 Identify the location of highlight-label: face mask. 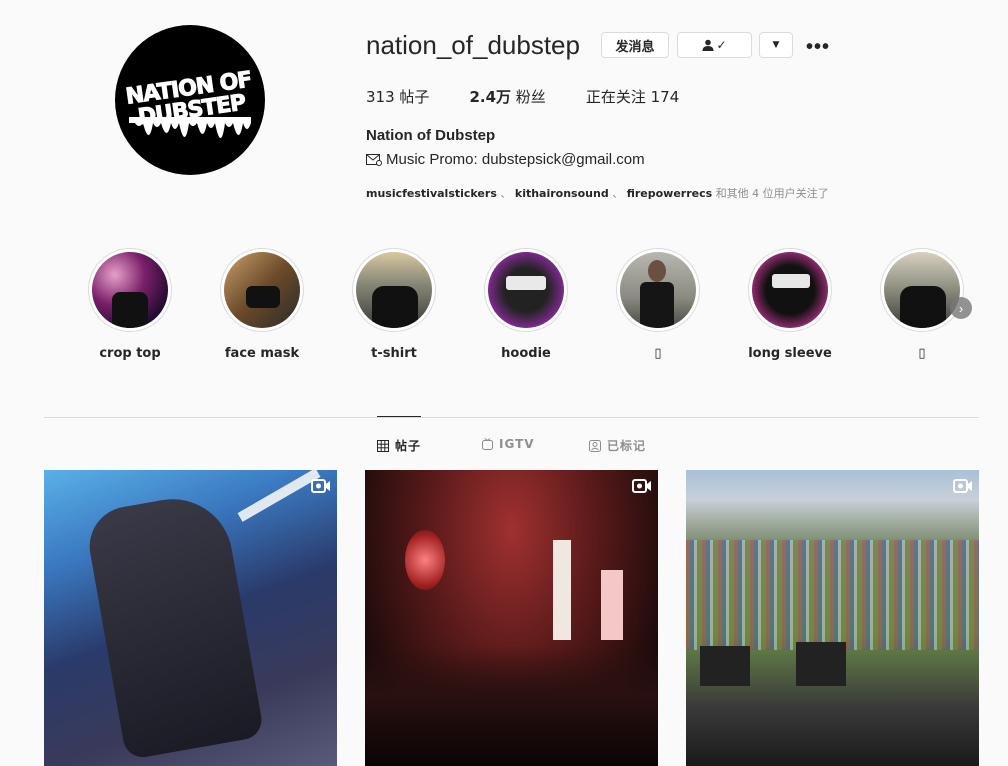
(262, 353).